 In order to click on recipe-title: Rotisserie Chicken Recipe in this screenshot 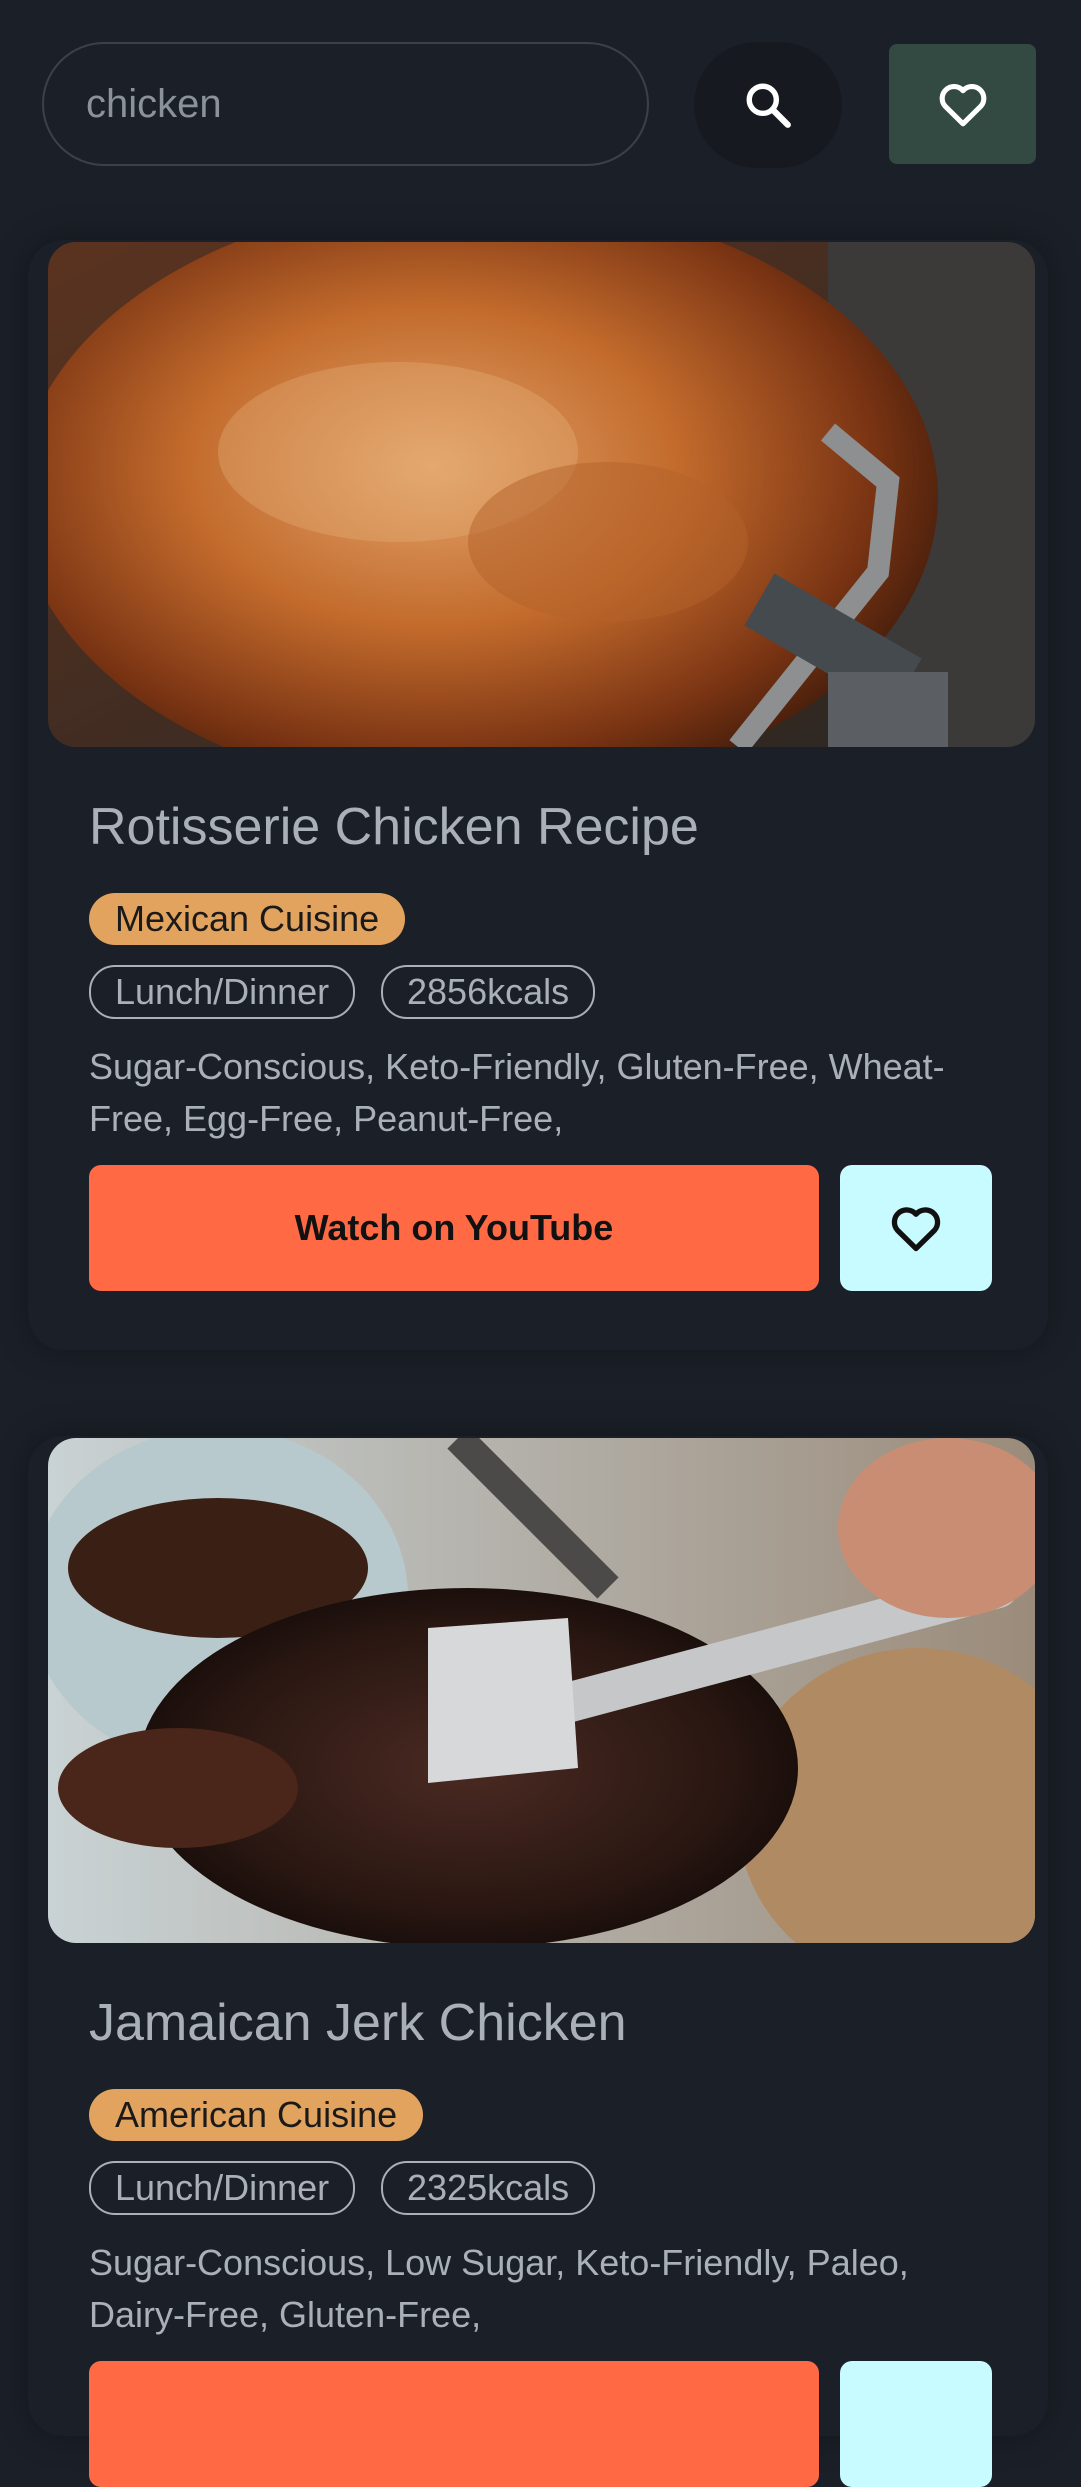, I will do `click(394, 827)`.